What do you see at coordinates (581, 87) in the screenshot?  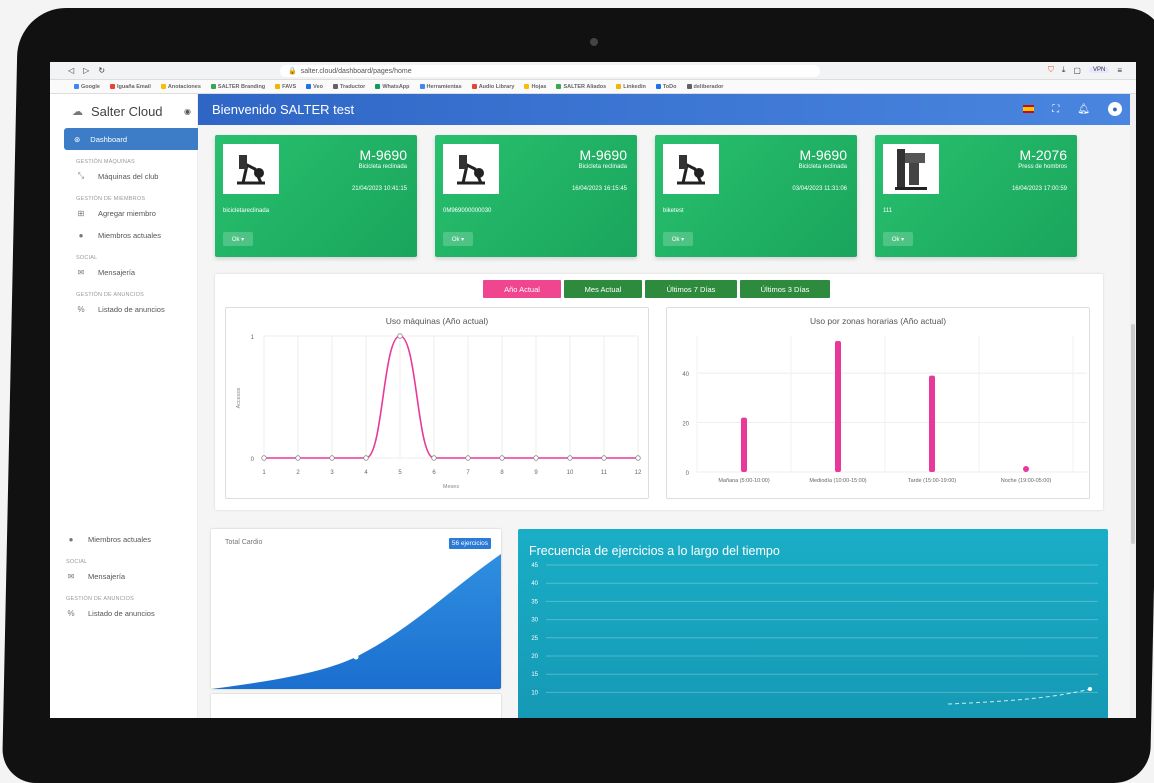 I see `bookmark-item: SALTER Aliados` at bounding box center [581, 87].